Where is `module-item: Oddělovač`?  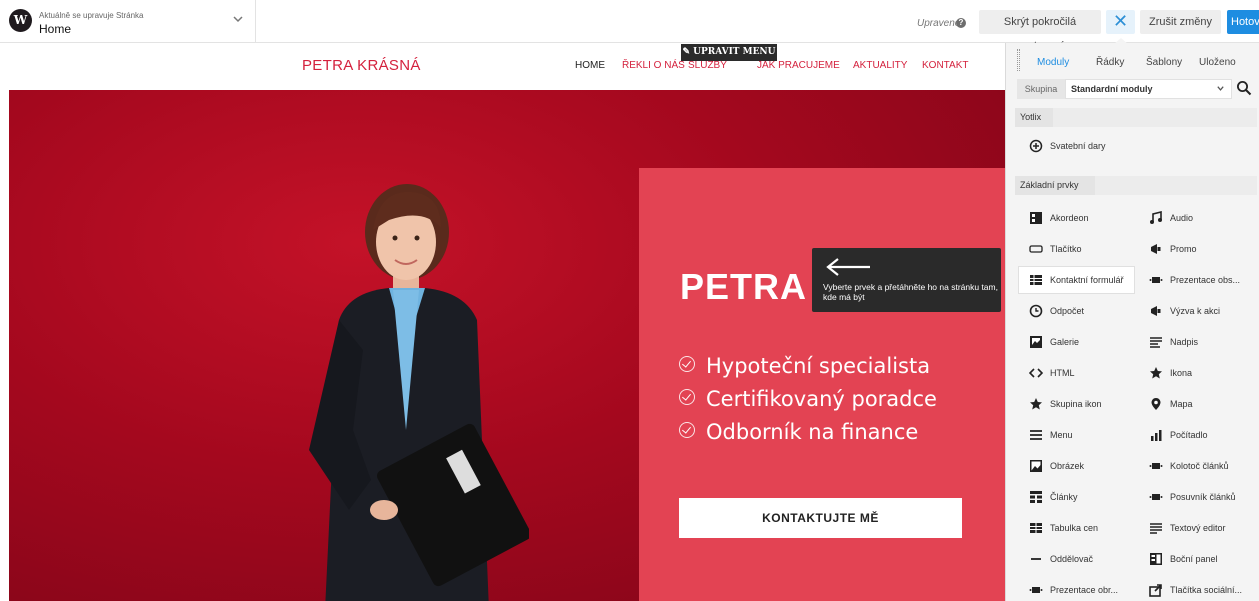 module-item: Oddělovač is located at coordinates (1076, 559).